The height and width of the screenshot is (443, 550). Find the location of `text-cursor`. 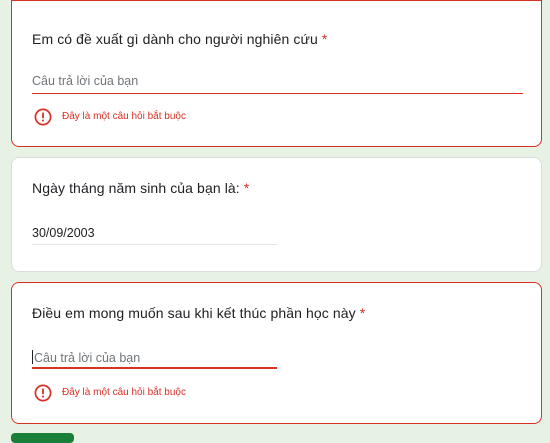

text-cursor is located at coordinates (32, 357).